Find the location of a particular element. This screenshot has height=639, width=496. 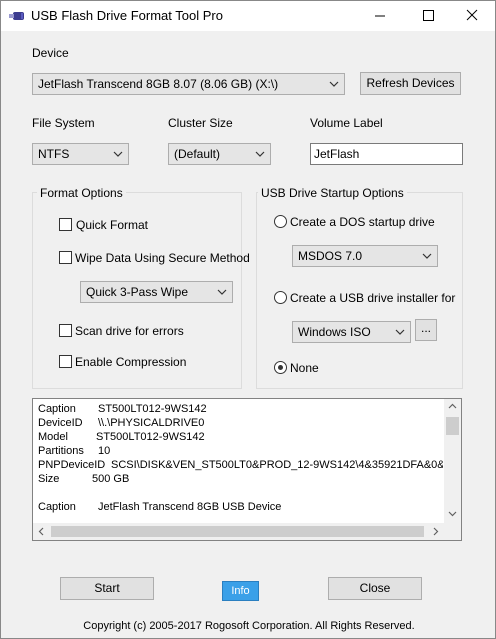

info-value: JetFlash Transcend 8GB USB Device is located at coordinates (190, 507).